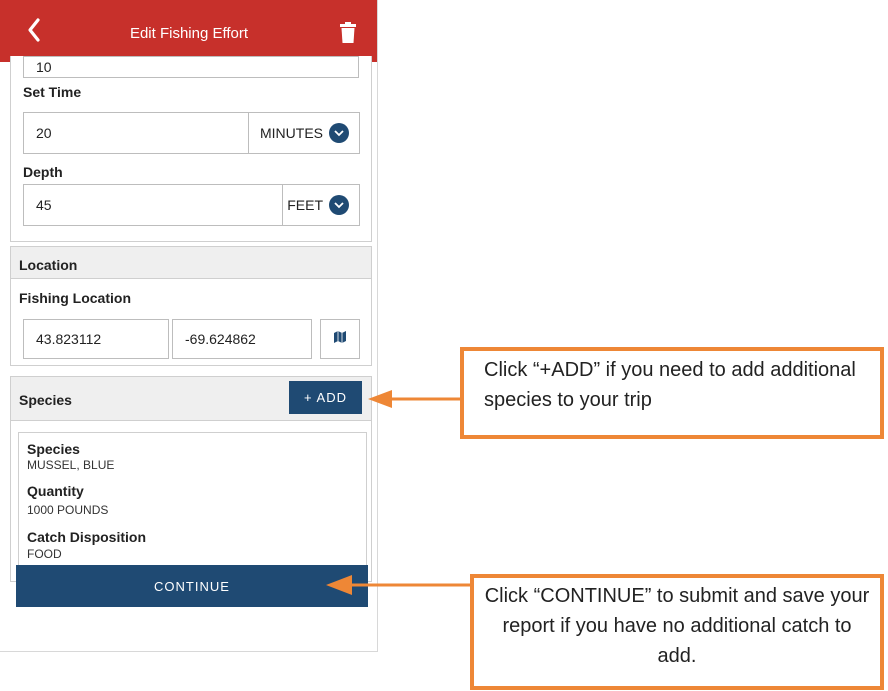 The width and height of the screenshot is (888, 691). What do you see at coordinates (68, 510) in the screenshot?
I see `quantity-value: 1000 POUNDS` at bounding box center [68, 510].